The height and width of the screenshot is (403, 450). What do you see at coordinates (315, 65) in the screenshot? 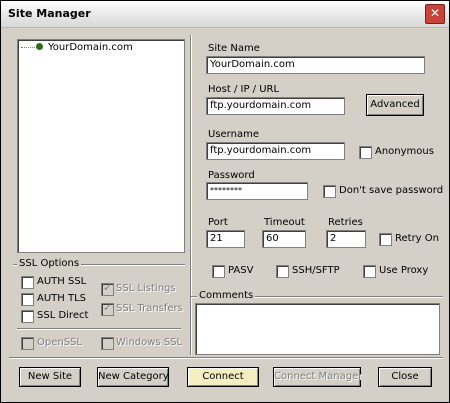
I see `site-name-input: YourDomain.com` at bounding box center [315, 65].